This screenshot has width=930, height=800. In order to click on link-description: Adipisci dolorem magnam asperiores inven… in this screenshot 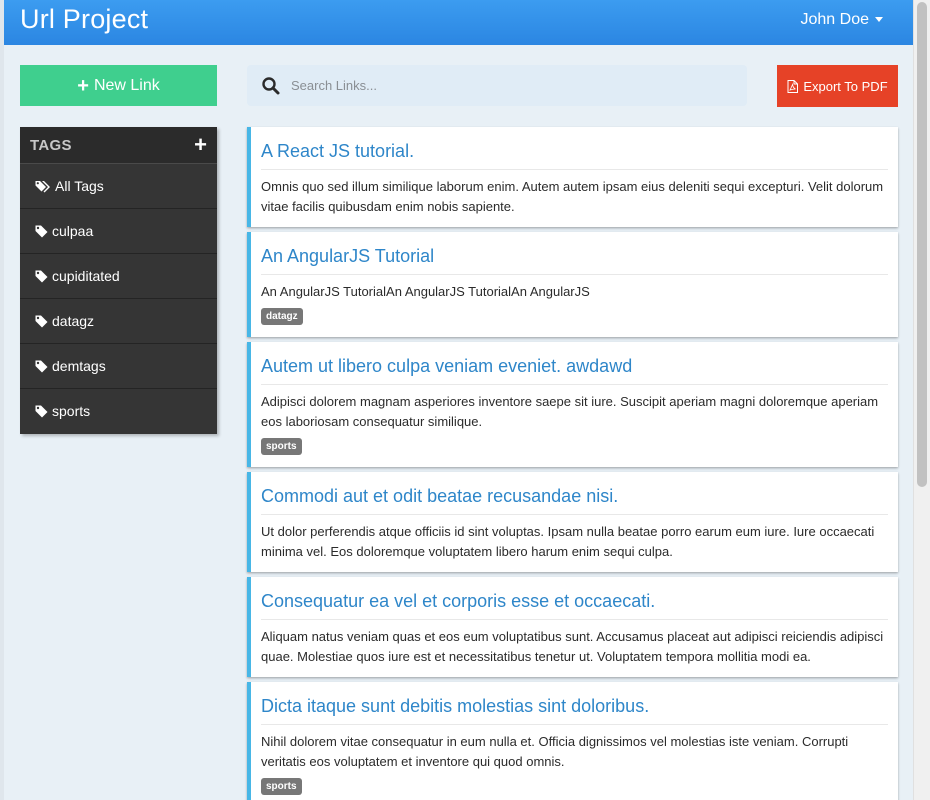, I will do `click(570, 411)`.